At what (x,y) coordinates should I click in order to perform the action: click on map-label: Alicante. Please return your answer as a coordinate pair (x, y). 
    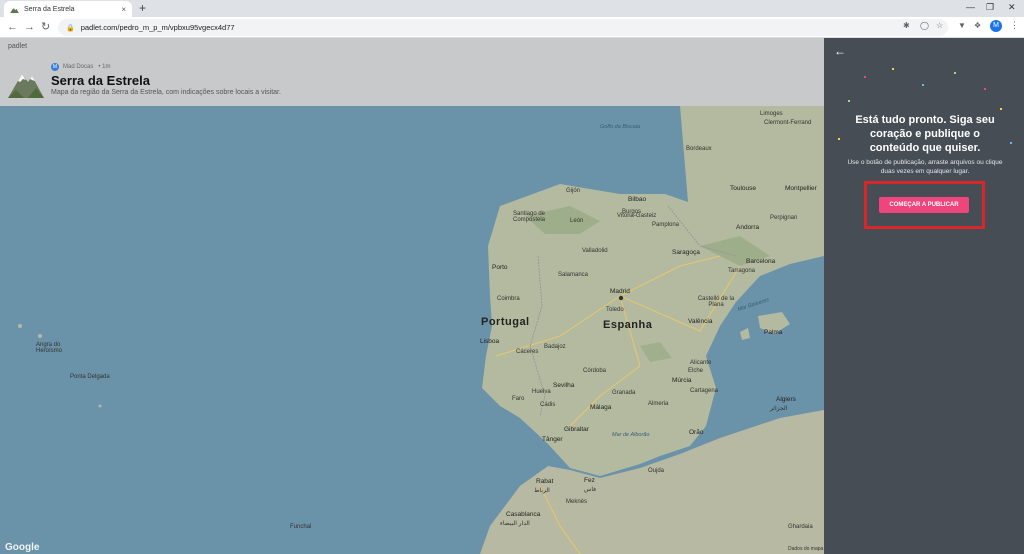
    Looking at the image, I should click on (701, 363).